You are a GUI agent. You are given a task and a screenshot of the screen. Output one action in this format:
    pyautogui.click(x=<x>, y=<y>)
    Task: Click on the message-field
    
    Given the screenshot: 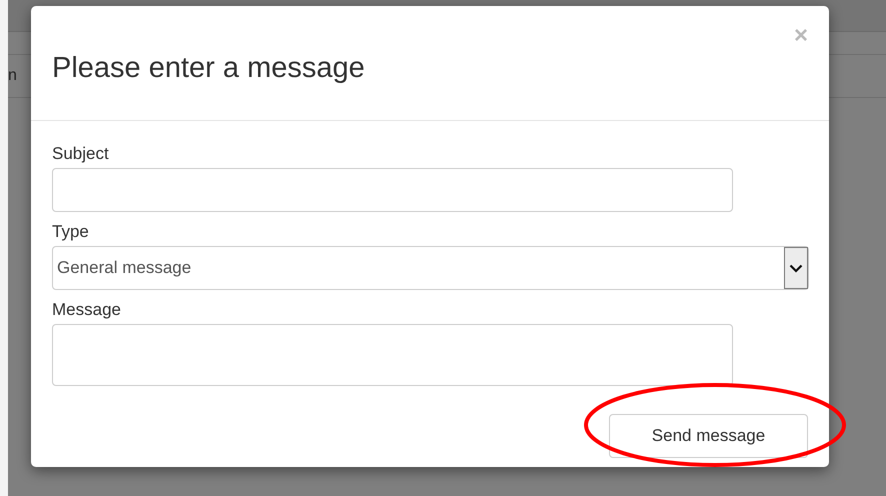 What is the action you would take?
    pyautogui.click(x=392, y=355)
    